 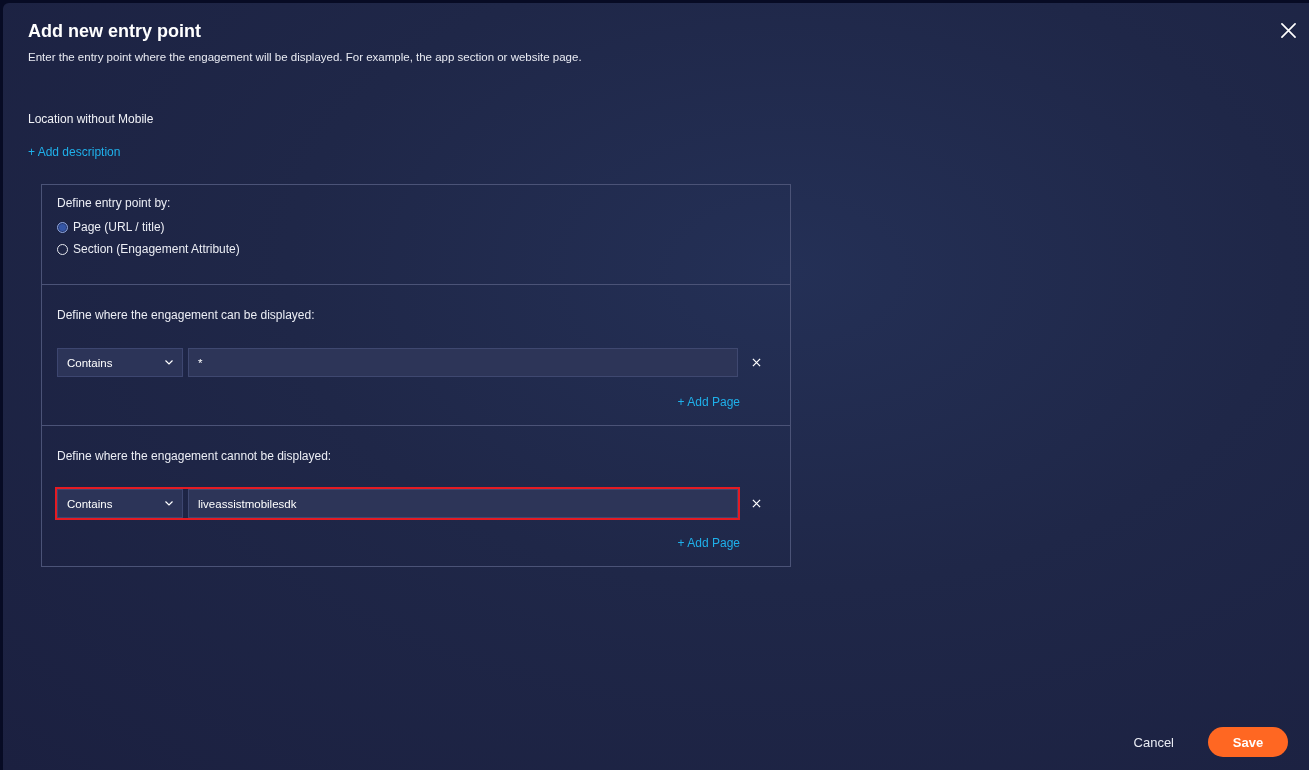 I want to click on cancel-button: Cancel, so click(x=1153, y=742).